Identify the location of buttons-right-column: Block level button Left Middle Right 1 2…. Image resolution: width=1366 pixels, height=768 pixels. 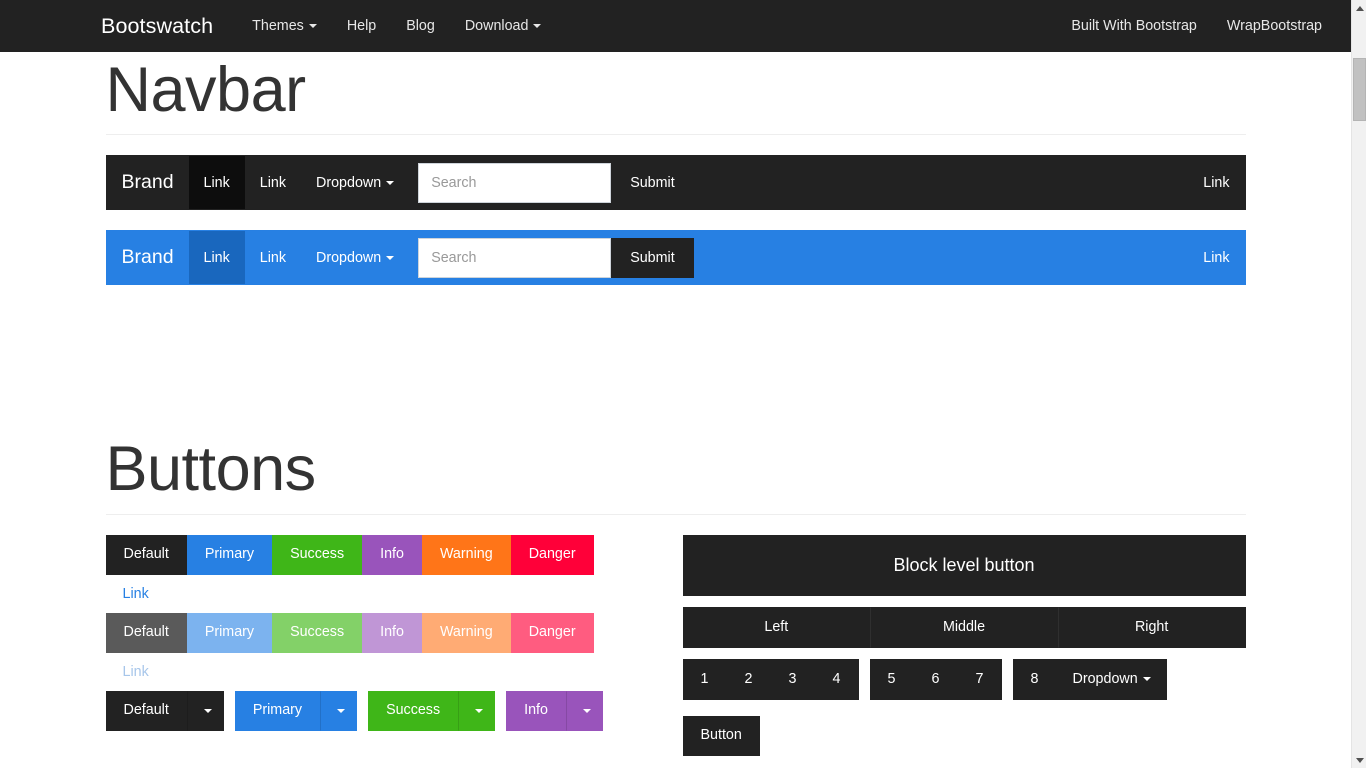
(964, 645).